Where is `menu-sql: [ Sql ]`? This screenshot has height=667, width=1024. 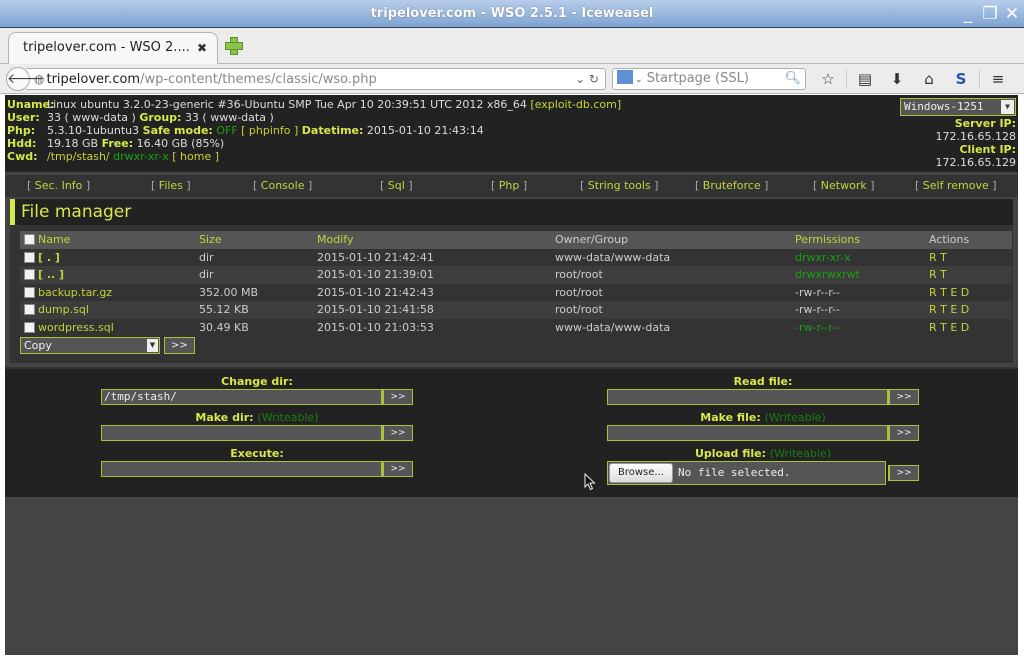 menu-sql: [ Sql ] is located at coordinates (396, 186).